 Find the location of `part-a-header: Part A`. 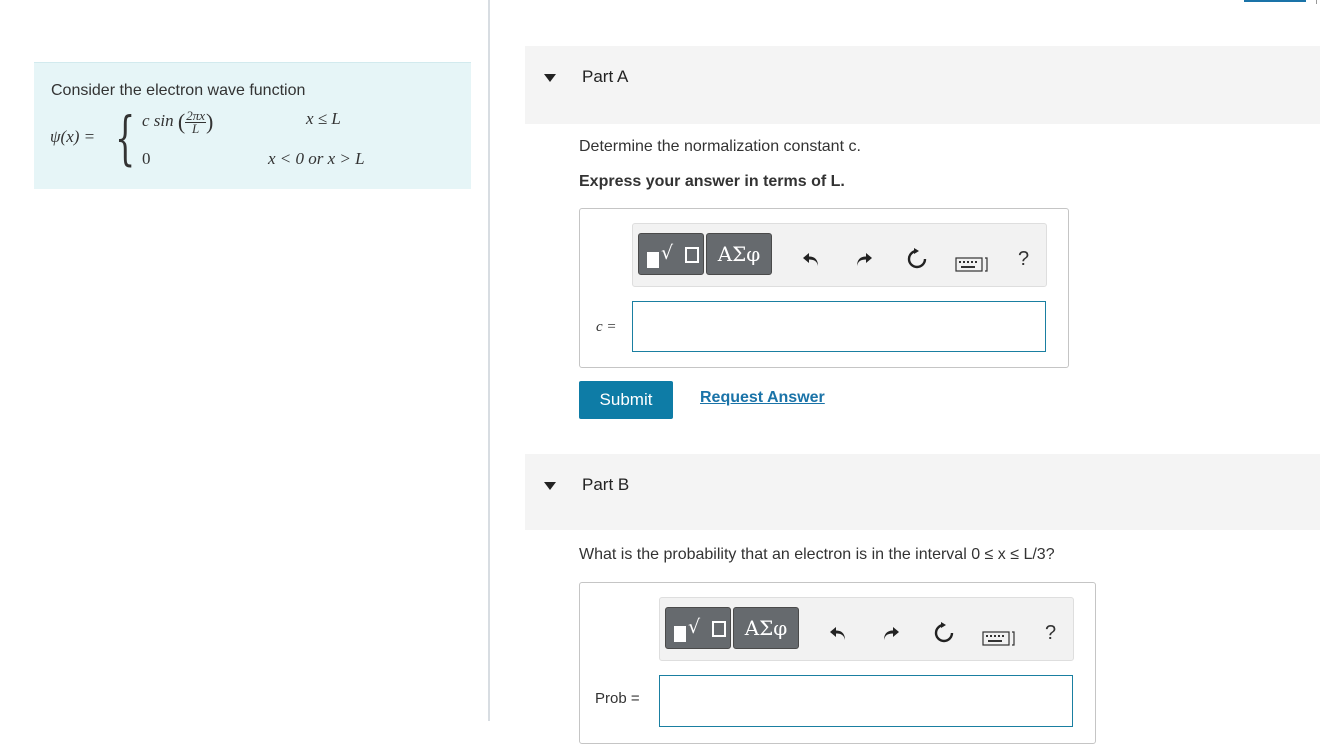

part-a-header: Part A is located at coordinates (922, 85).